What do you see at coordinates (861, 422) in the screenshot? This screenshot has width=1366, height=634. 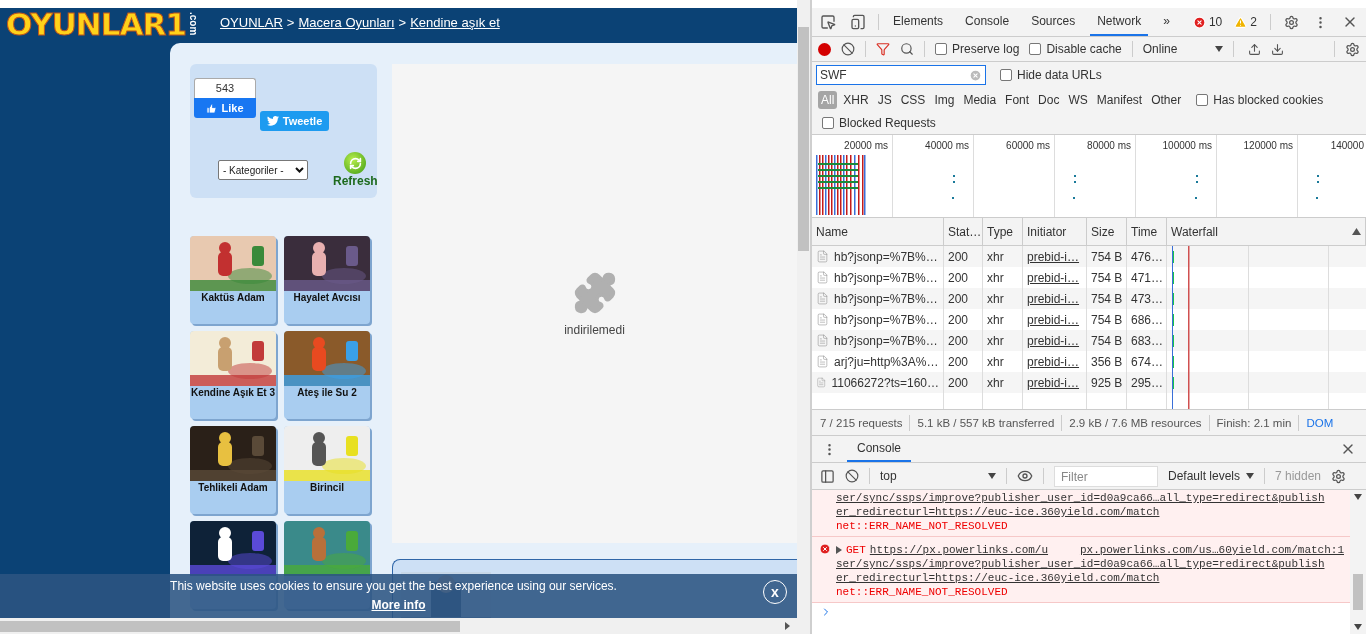 I see `summary-text: 7 / 215 requests` at bounding box center [861, 422].